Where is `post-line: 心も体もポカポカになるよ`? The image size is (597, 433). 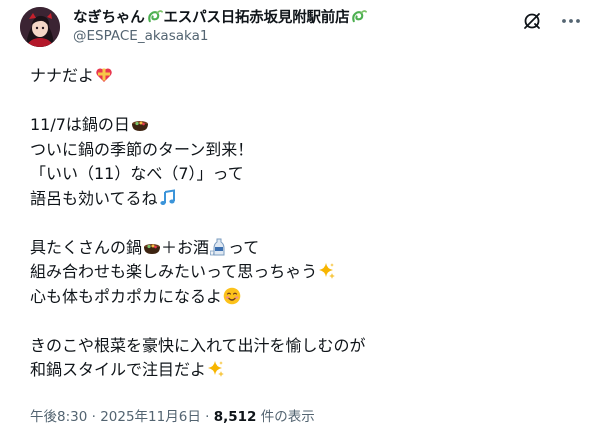 post-line: 心も体もポカポカになるよ is located at coordinates (300, 297).